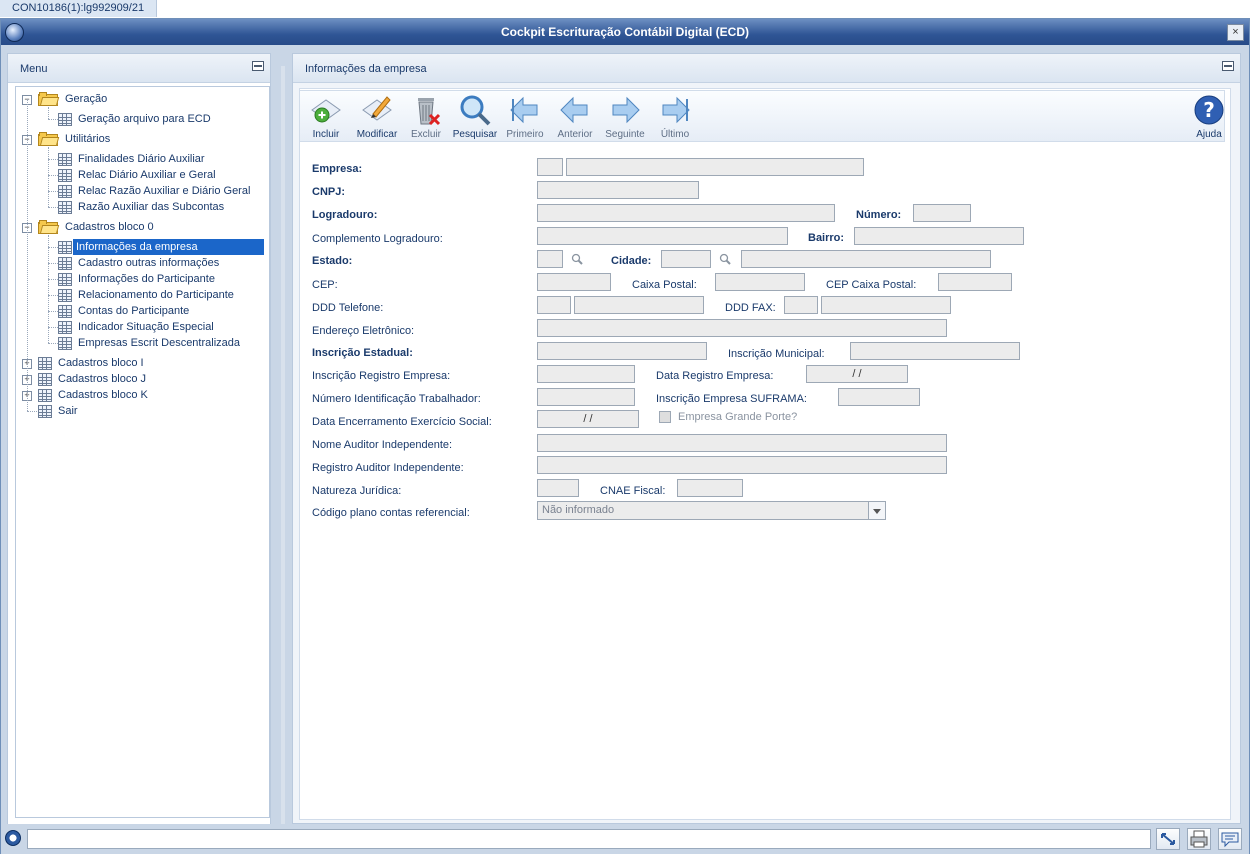  I want to click on estado-field, so click(550, 259).